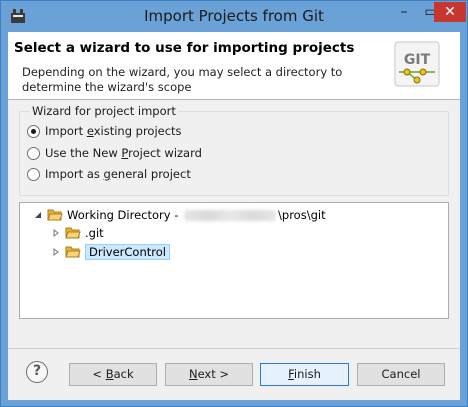  Describe the element at coordinates (230, 215) in the screenshot. I see `redacted-path` at that location.